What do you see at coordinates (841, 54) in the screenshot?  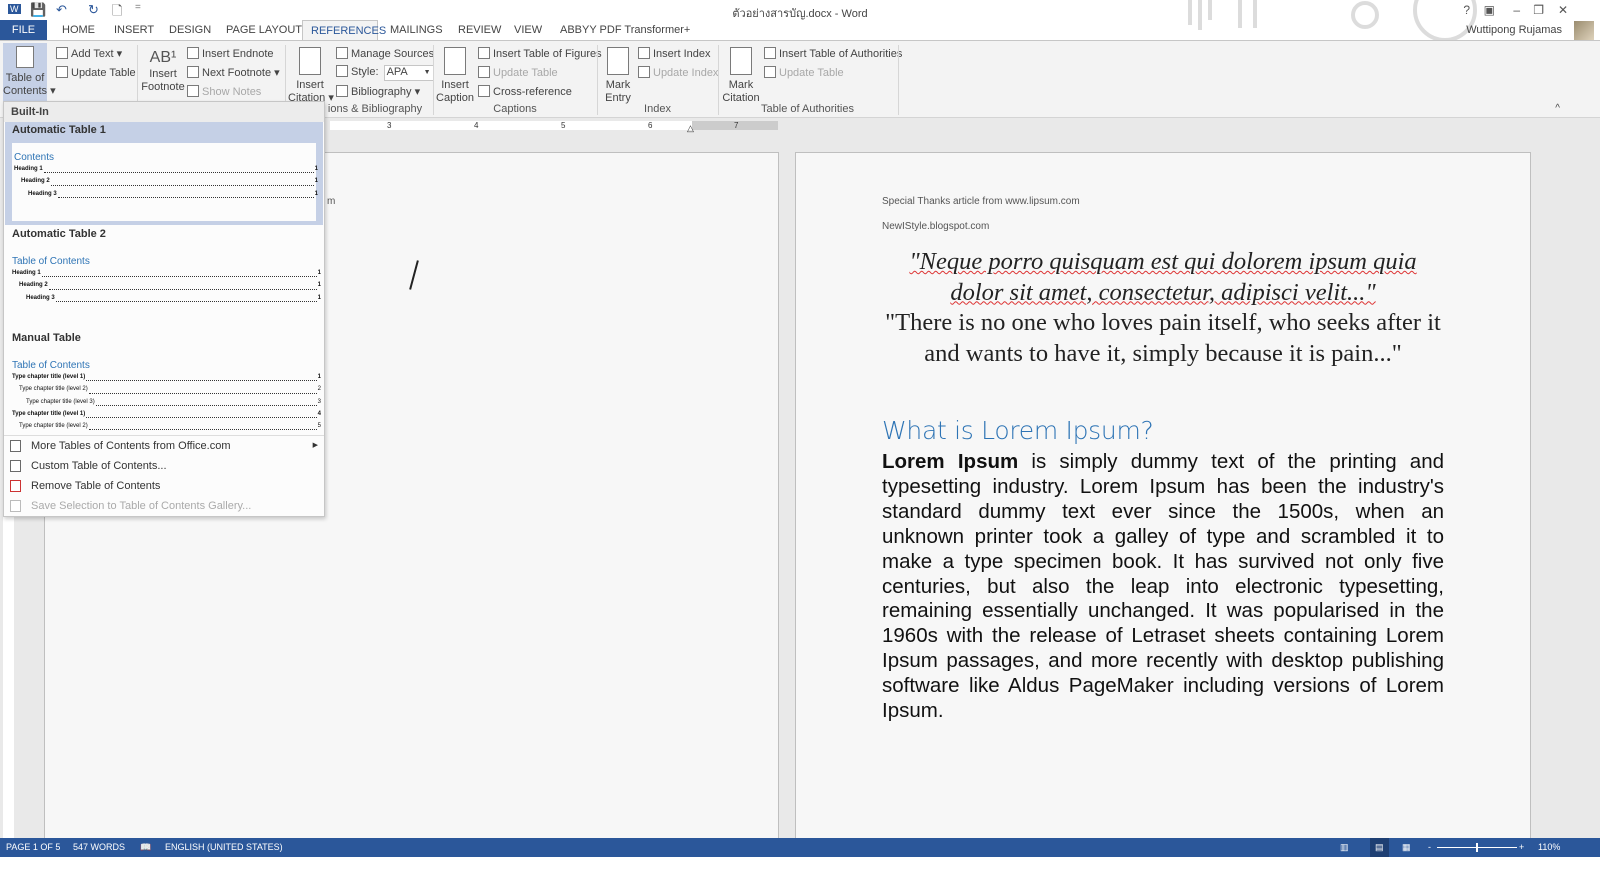 I see `insert-toa-label: Insert Table of Authorities` at bounding box center [841, 54].